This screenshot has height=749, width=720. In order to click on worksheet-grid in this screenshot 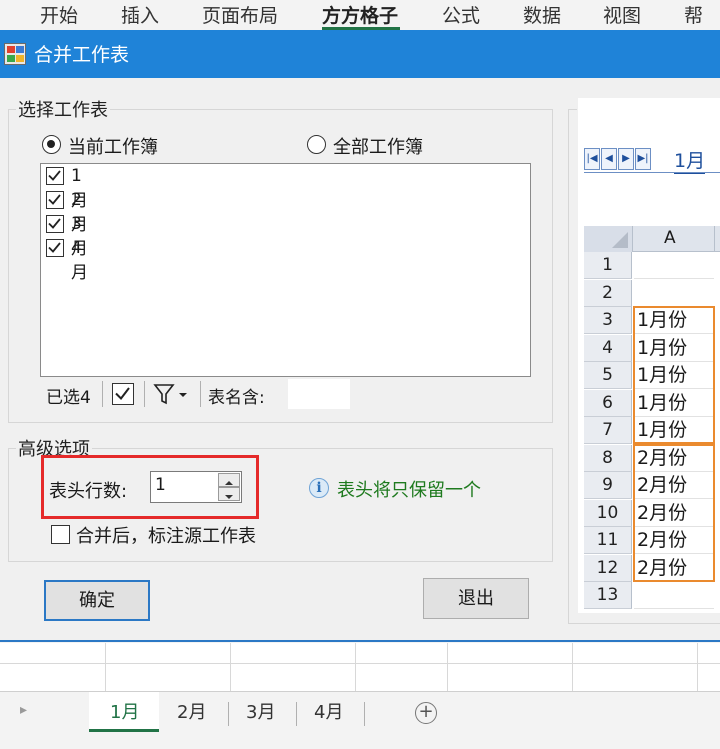, I will do `click(360, 667)`.